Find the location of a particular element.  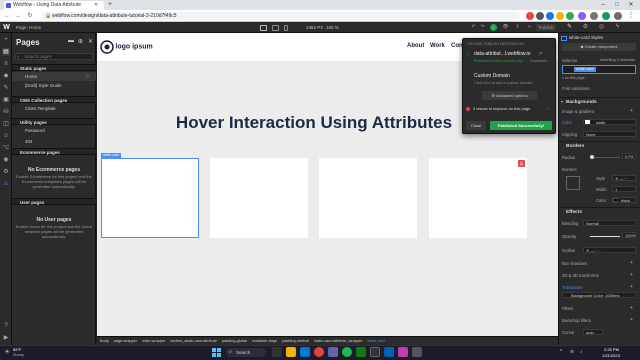

custom-domain-title: Custom Domain is located at coordinates (492, 76).